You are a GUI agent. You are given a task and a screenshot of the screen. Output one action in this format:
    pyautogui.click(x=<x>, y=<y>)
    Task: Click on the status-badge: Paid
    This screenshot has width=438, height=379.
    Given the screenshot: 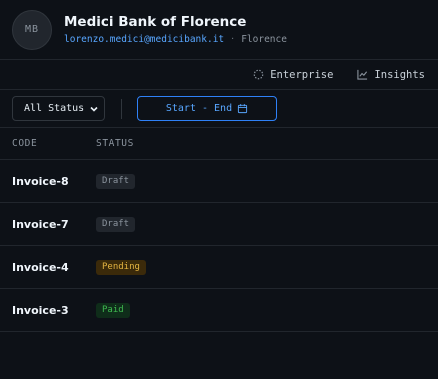 What is the action you would take?
    pyautogui.click(x=113, y=310)
    